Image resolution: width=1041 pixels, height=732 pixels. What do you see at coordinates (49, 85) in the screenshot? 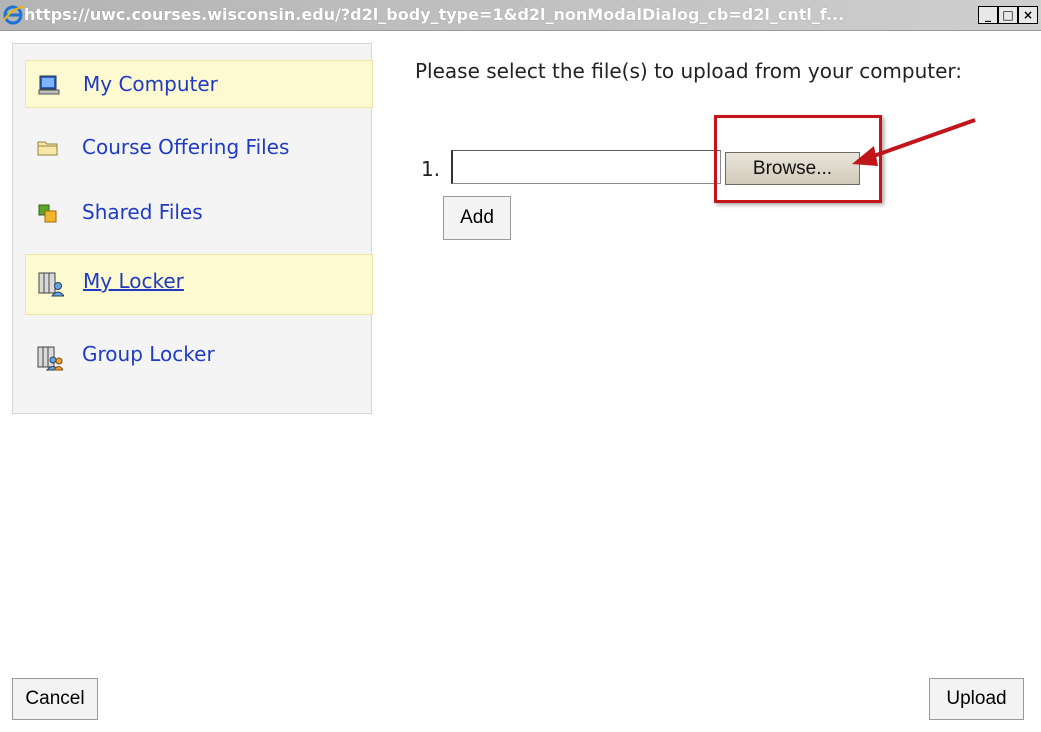
I see `computer-icon` at bounding box center [49, 85].